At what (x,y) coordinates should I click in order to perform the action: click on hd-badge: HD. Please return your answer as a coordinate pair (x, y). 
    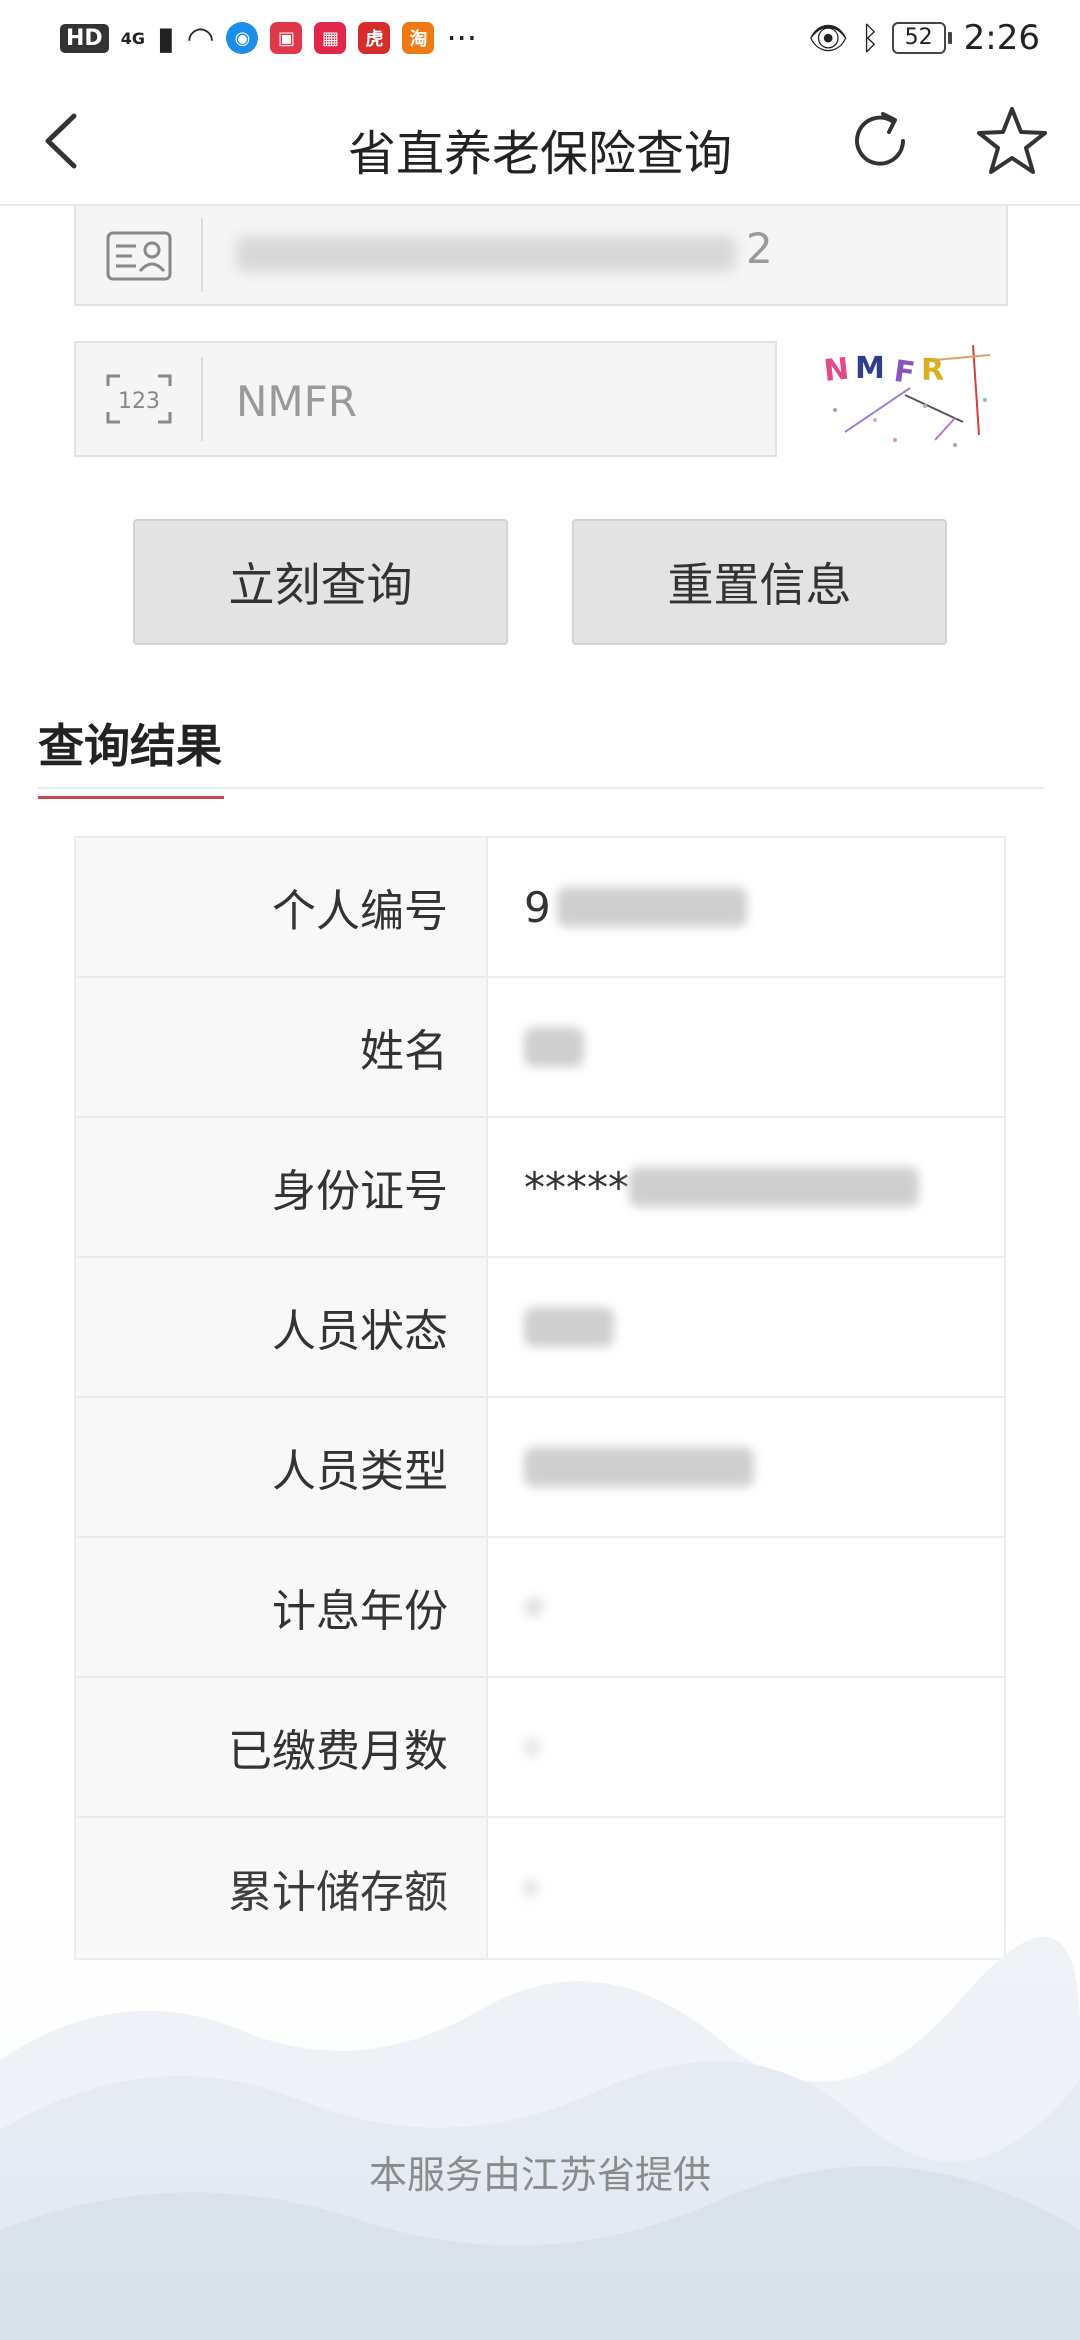
    Looking at the image, I should click on (84, 38).